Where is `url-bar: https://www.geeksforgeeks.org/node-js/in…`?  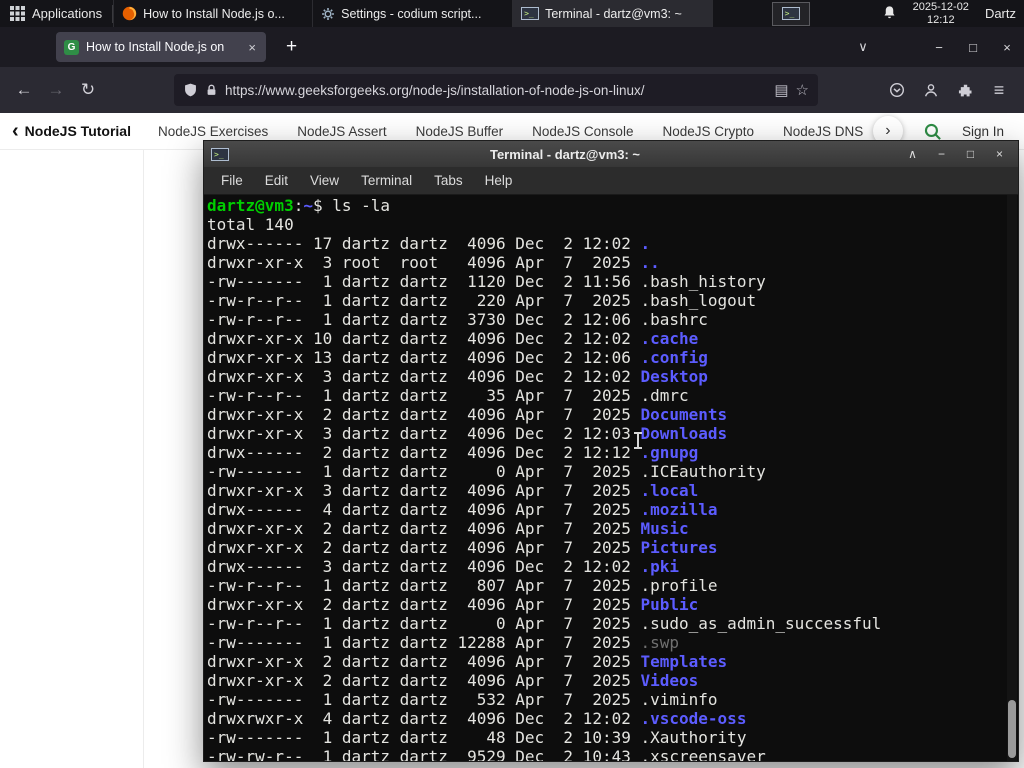
url-bar: https://www.geeksforgeeks.org/node-js/in… is located at coordinates (496, 90).